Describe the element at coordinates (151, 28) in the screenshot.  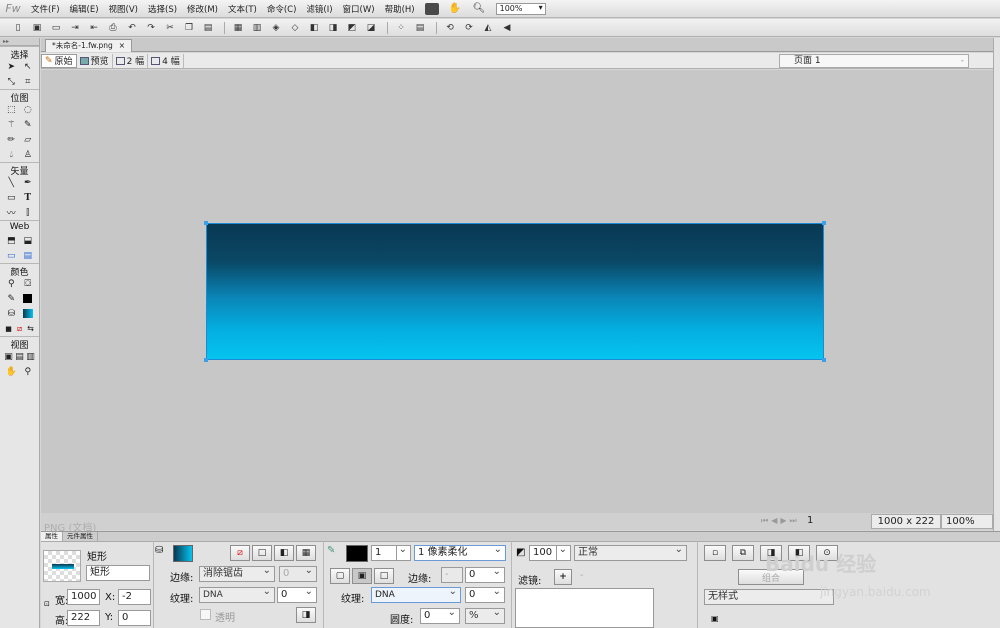
I see `redo-icon: ↷` at that location.